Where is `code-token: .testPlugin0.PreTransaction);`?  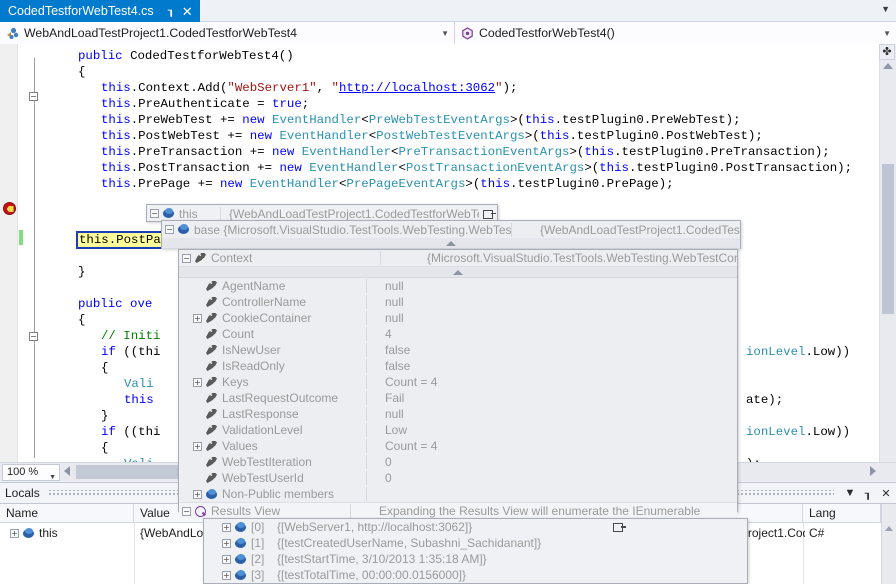
code-token: .testPlugin0.PreTransaction); is located at coordinates (722, 152).